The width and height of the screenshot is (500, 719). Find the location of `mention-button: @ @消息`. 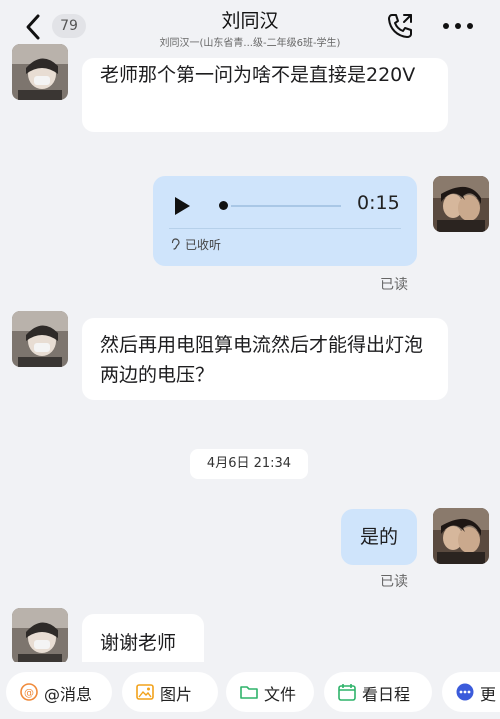

mention-button: @ @消息 is located at coordinates (59, 692).